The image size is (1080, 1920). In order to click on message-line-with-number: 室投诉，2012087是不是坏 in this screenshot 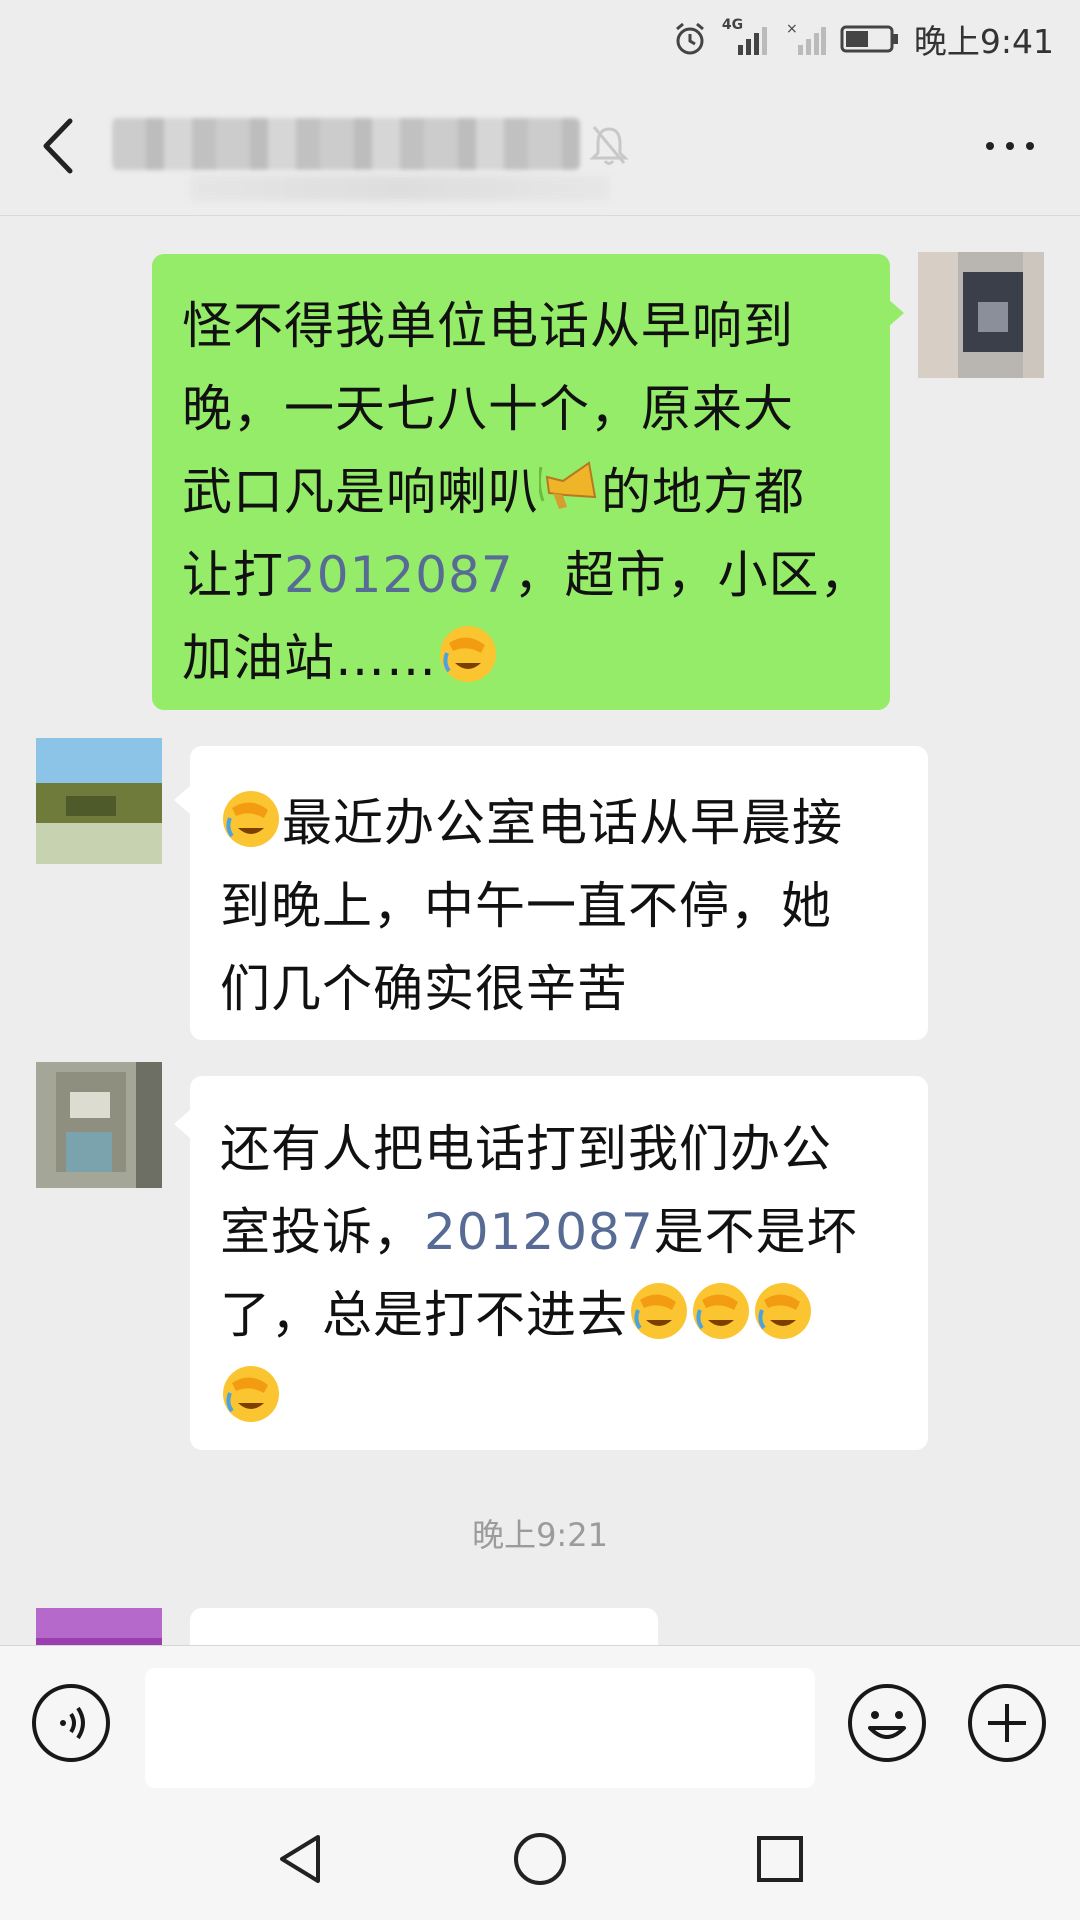, I will do `click(574, 1232)`.